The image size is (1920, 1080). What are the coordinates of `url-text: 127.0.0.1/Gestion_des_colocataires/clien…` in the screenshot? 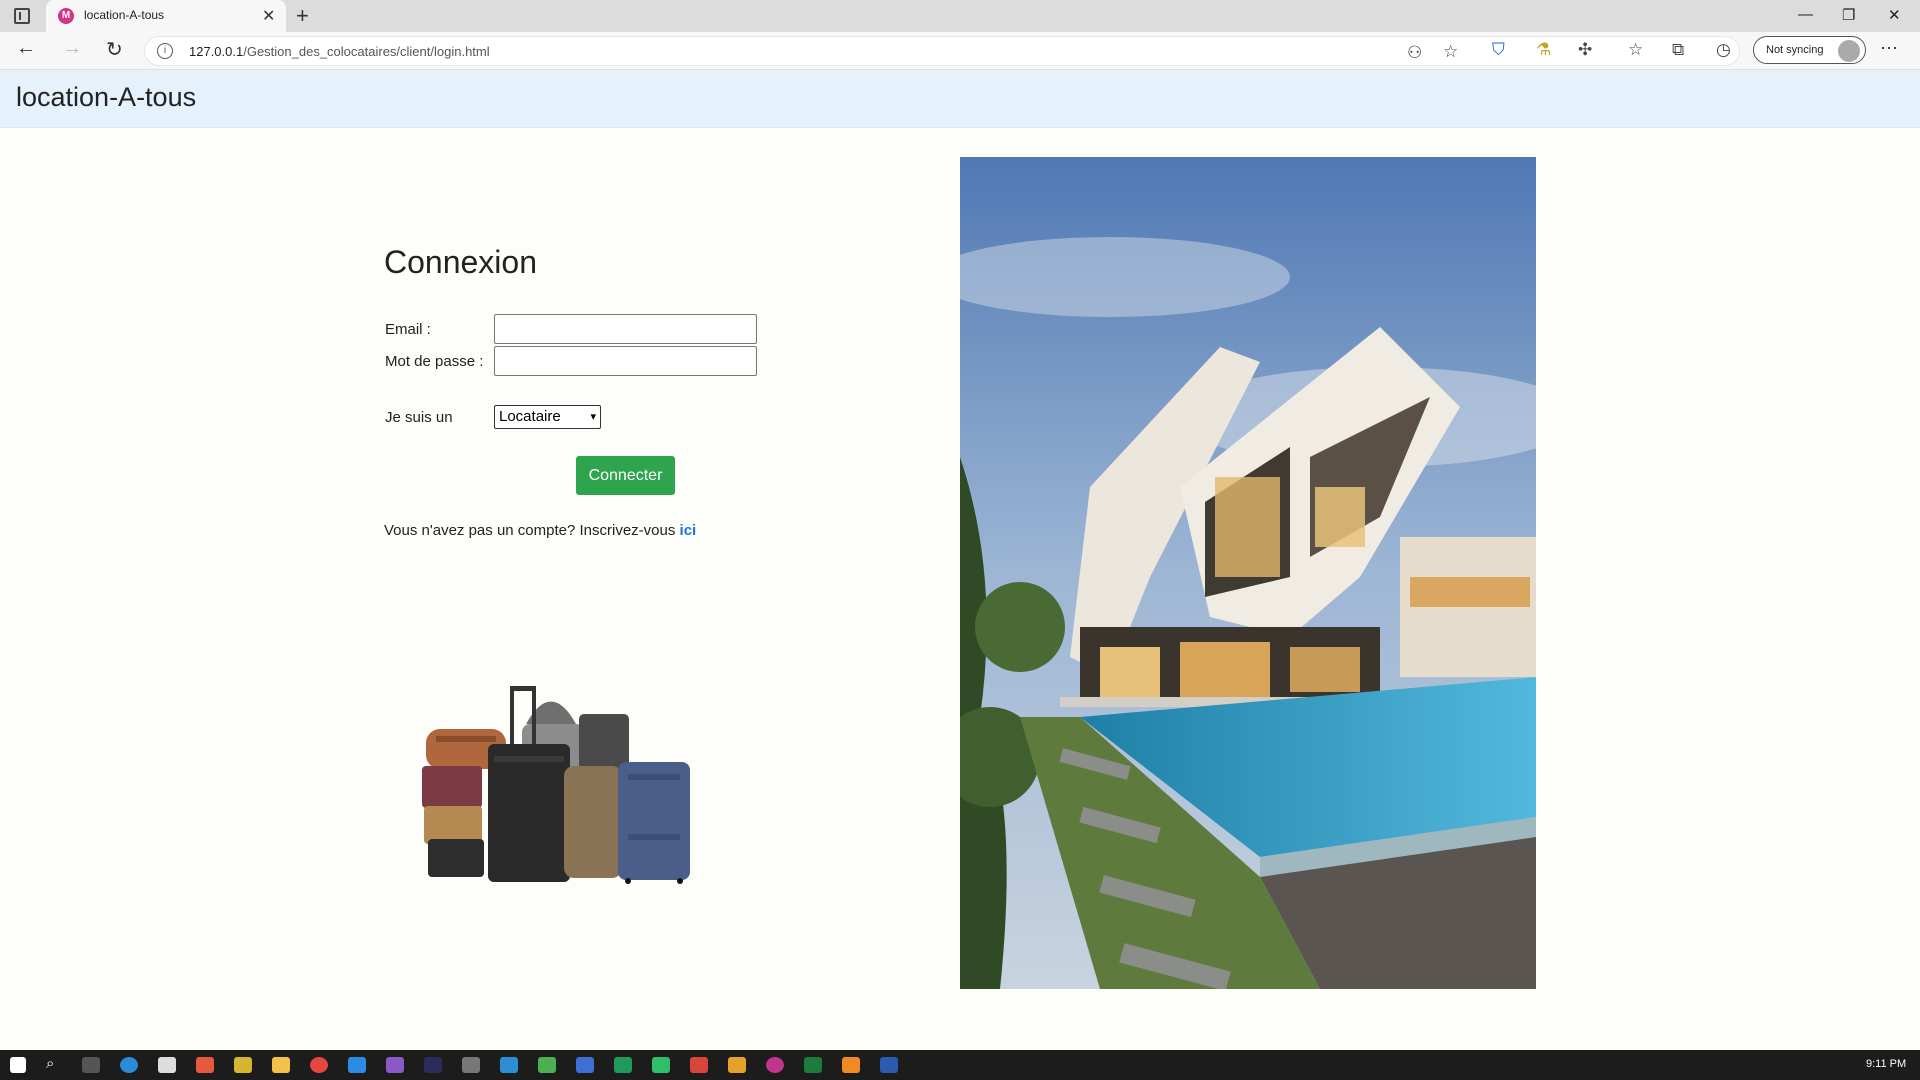 It's located at (339, 51).